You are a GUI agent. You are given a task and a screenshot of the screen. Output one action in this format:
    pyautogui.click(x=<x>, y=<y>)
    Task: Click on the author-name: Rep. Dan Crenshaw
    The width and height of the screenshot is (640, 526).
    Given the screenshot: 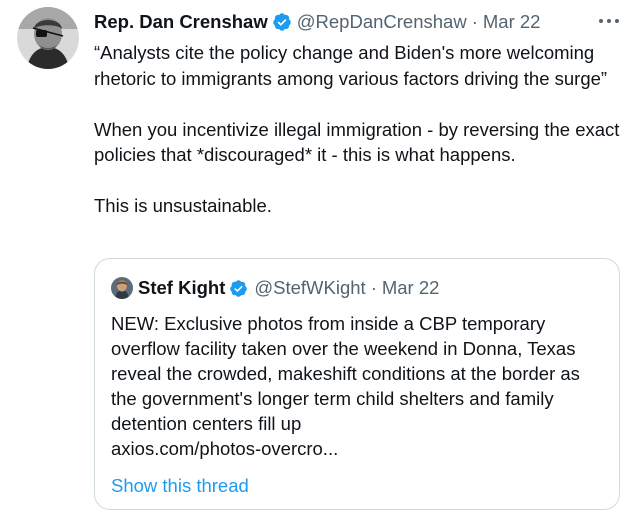 What is the action you would take?
    pyautogui.click(x=181, y=22)
    